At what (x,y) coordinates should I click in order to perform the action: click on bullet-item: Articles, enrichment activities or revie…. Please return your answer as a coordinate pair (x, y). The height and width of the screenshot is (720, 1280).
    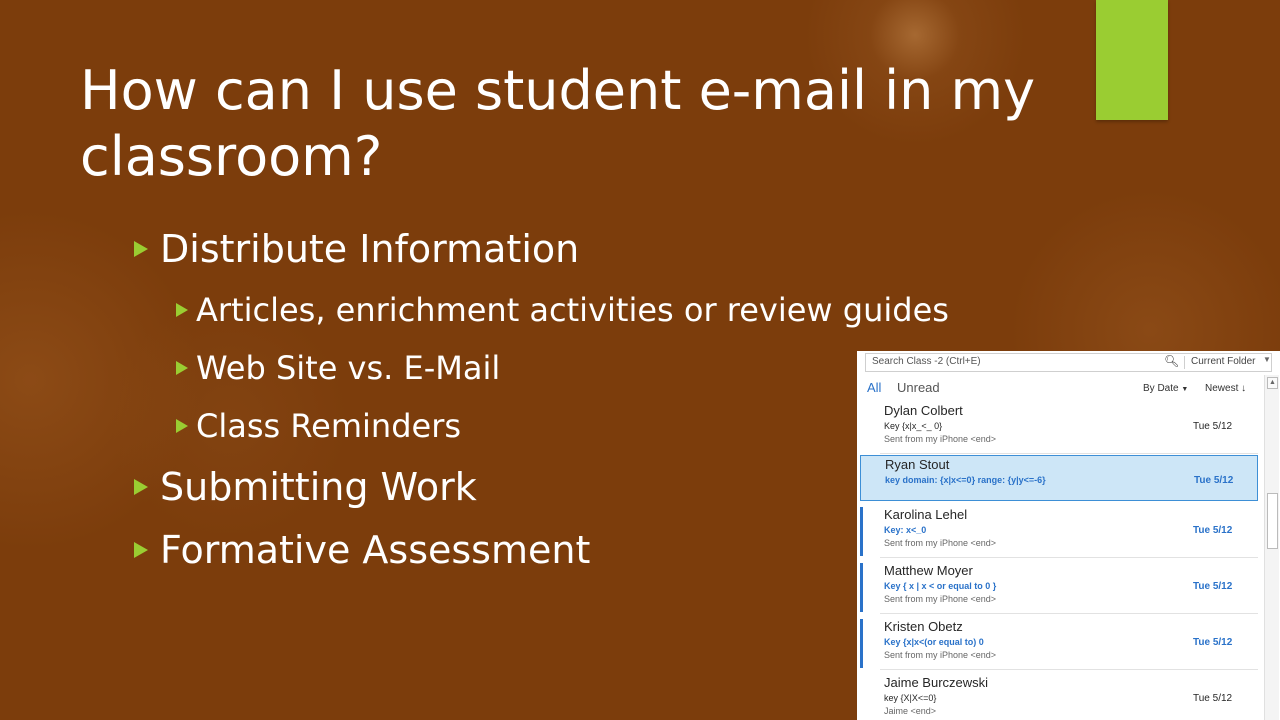
    Looking at the image, I should click on (562, 310).